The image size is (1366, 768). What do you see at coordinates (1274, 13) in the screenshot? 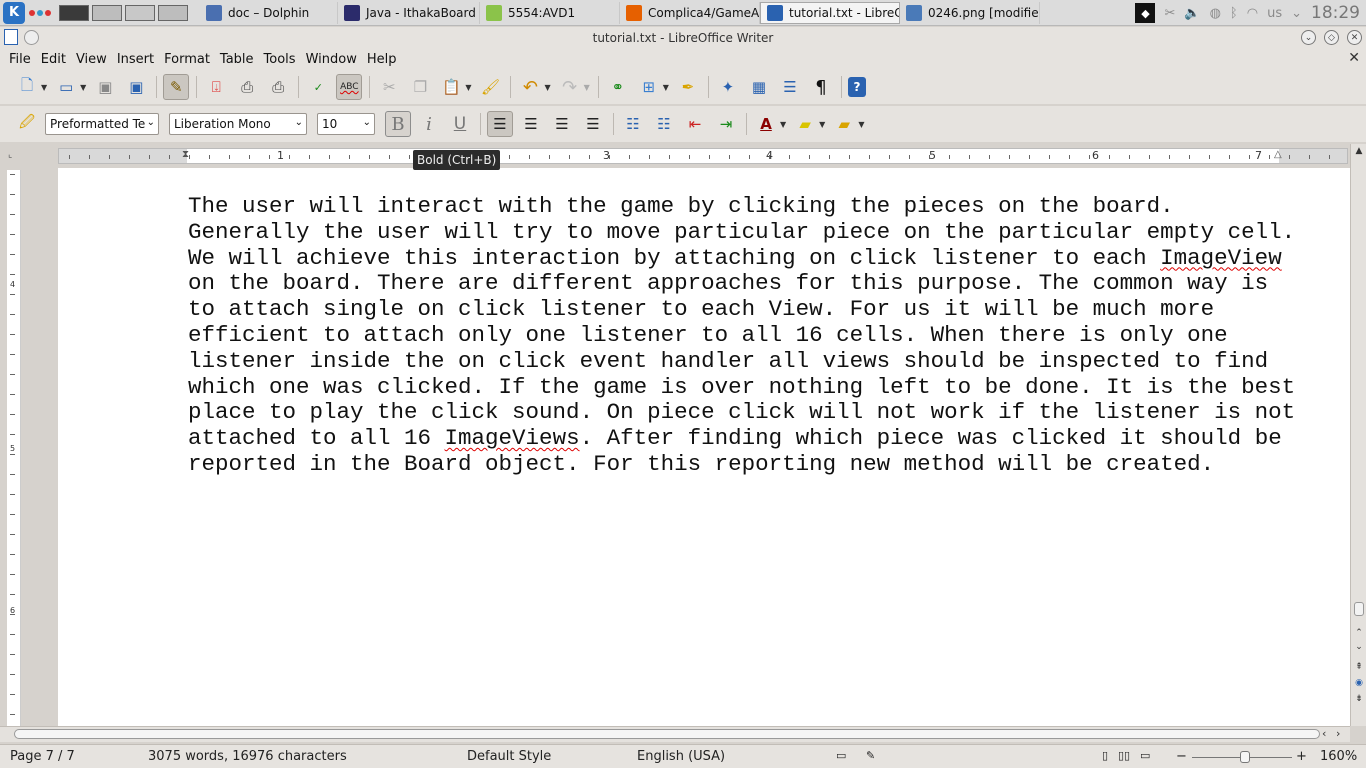
I see `keyboard-layout: us` at bounding box center [1274, 13].